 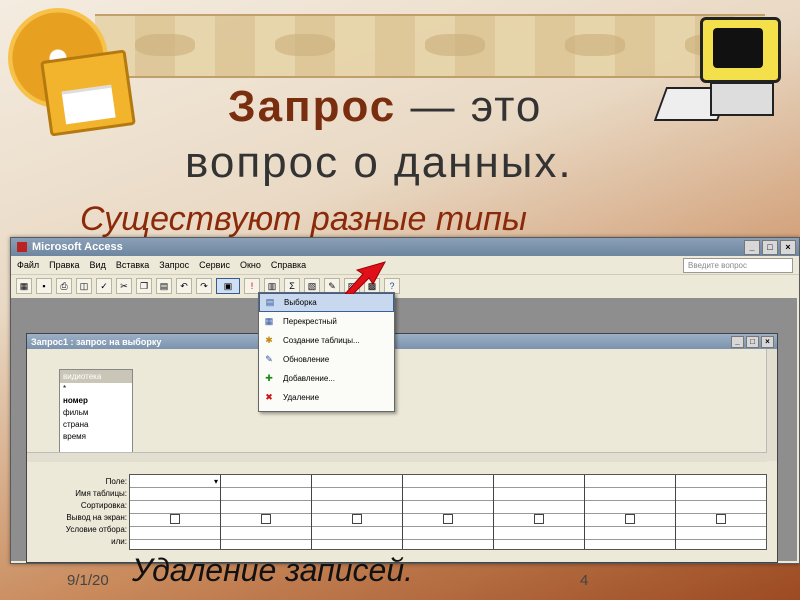 What do you see at coordinates (164, 286) in the screenshot?
I see `paste-icon: ▤` at bounding box center [164, 286].